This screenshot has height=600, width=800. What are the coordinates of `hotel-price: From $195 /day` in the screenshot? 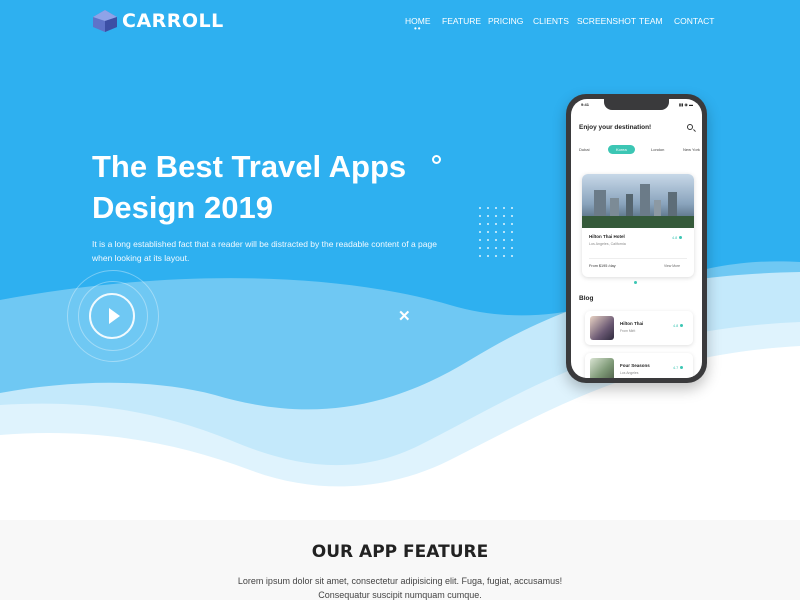 It's located at (602, 266).